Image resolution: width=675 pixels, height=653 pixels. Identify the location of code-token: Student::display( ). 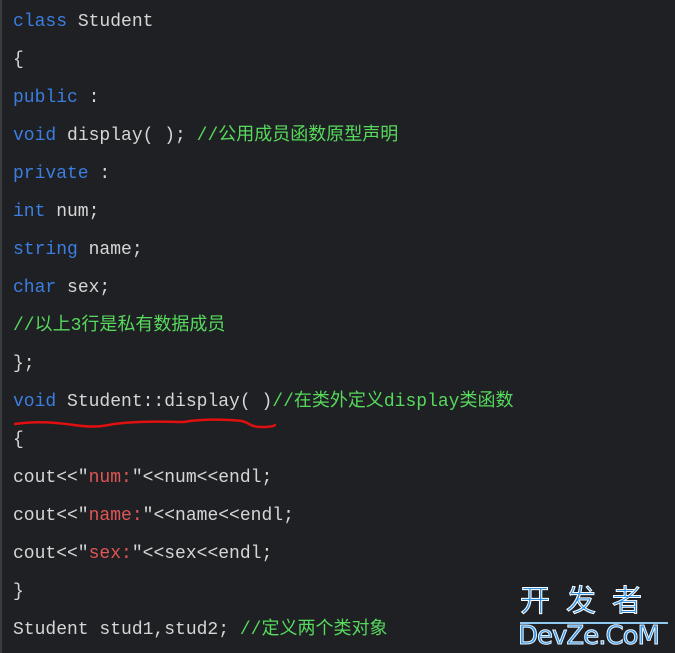
(164, 402).